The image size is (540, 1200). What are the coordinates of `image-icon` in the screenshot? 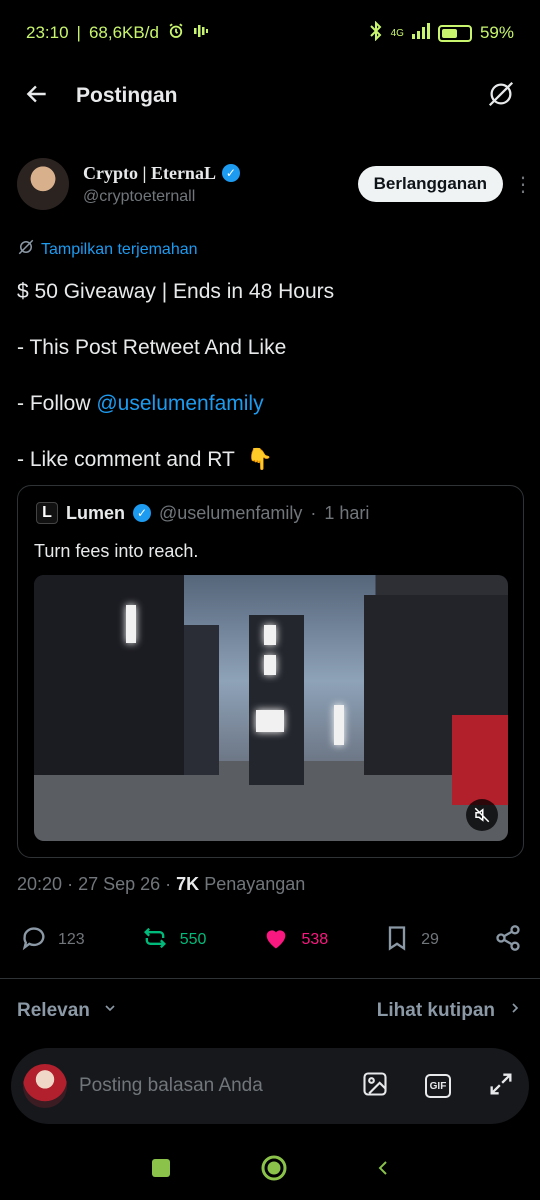 It's located at (375, 1086).